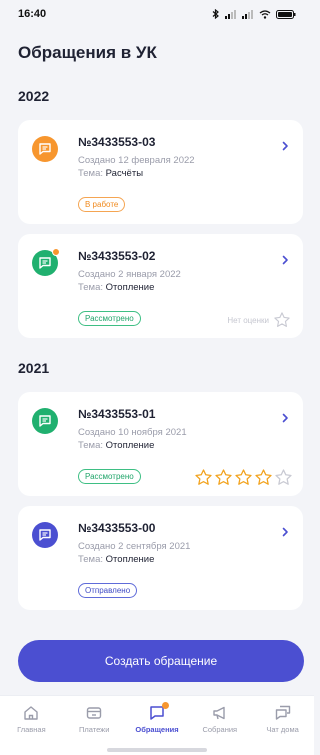 Image resolution: width=320 pixels, height=755 pixels. I want to click on page-title: Обращения в УК, so click(87, 52).